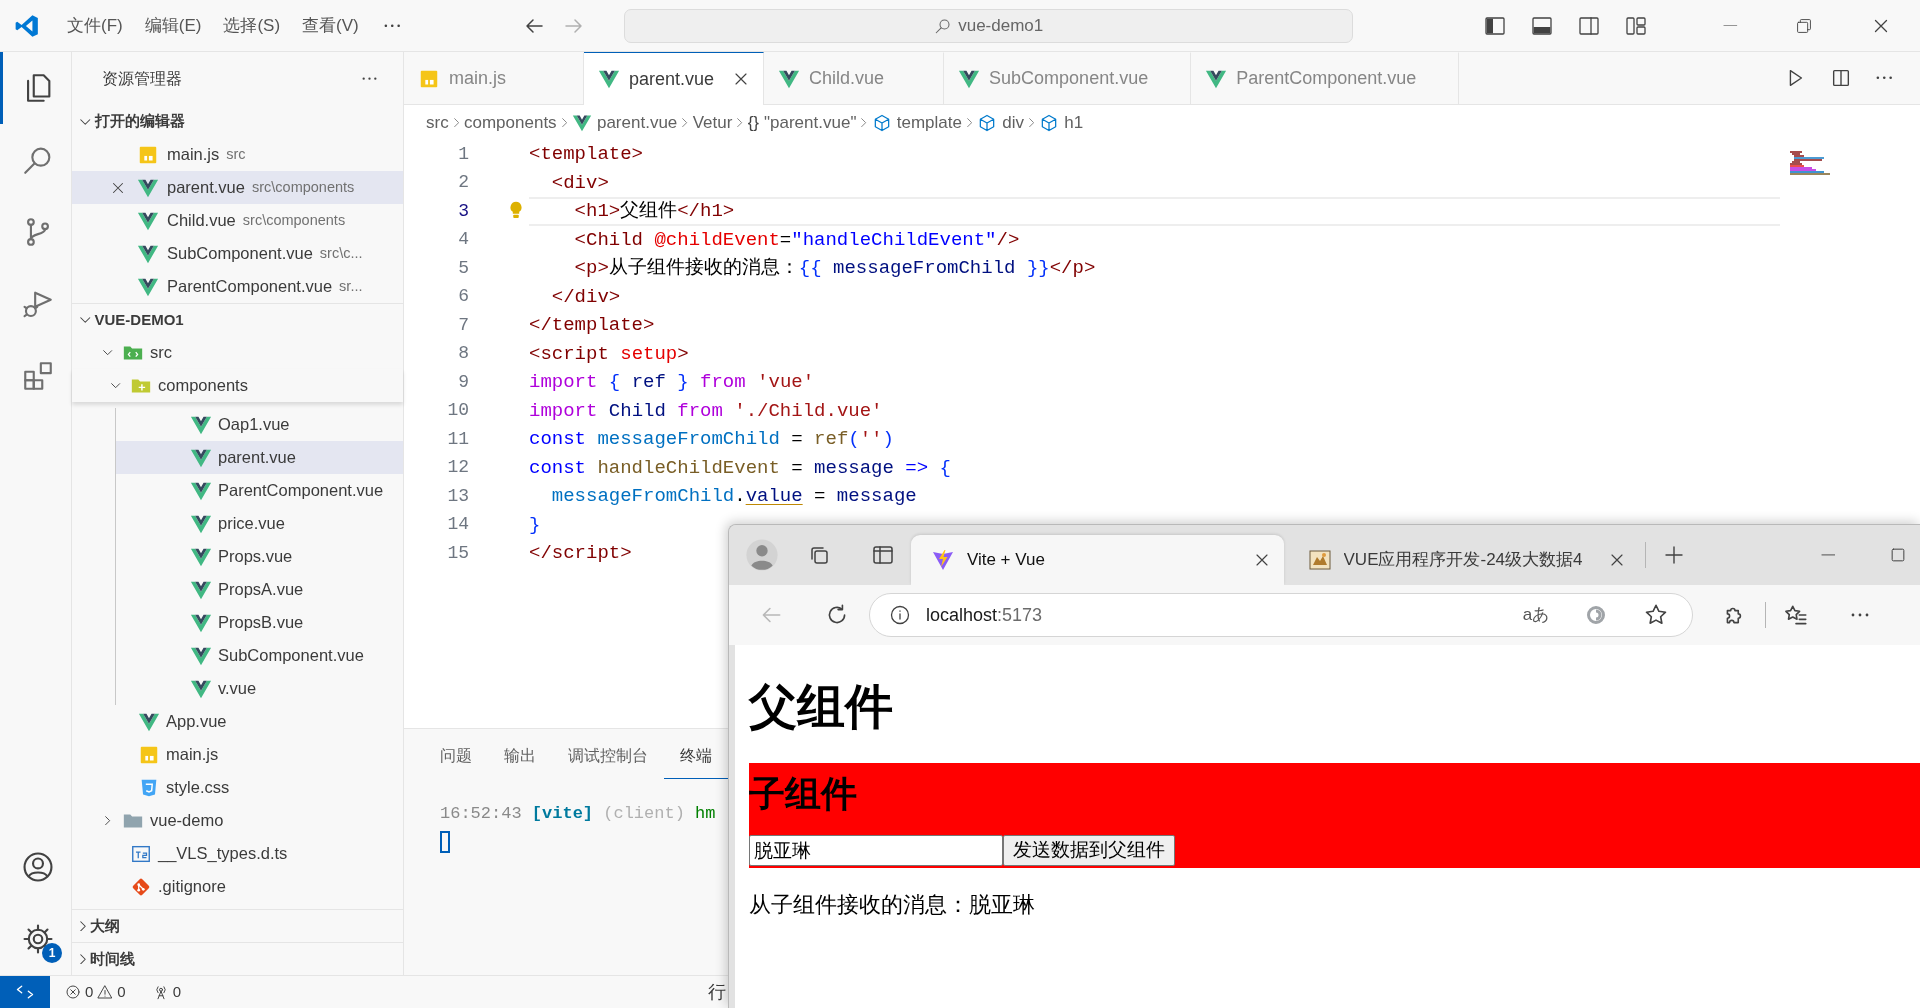 This screenshot has width=1920, height=1008. Describe the element at coordinates (717, 992) in the screenshot. I see `cursor-position: 行` at that location.